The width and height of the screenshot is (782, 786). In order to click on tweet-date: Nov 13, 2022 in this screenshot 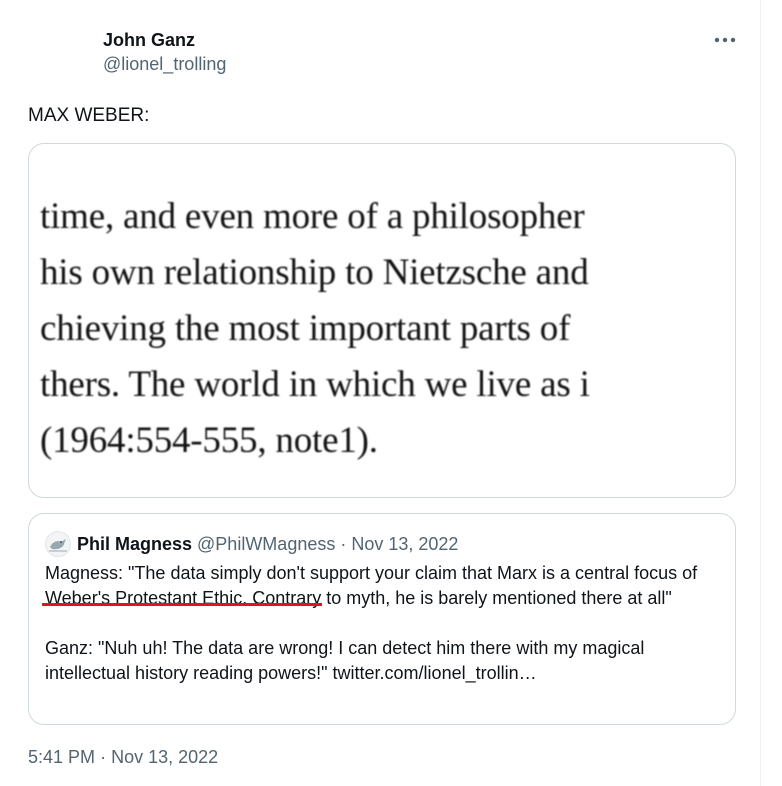, I will do `click(164, 757)`.